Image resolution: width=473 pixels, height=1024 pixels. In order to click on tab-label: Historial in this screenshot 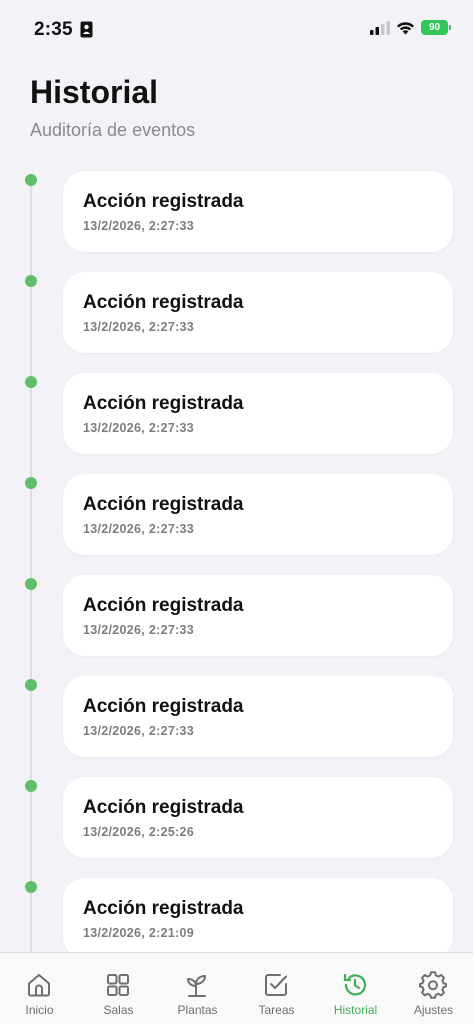, I will do `click(355, 1010)`.